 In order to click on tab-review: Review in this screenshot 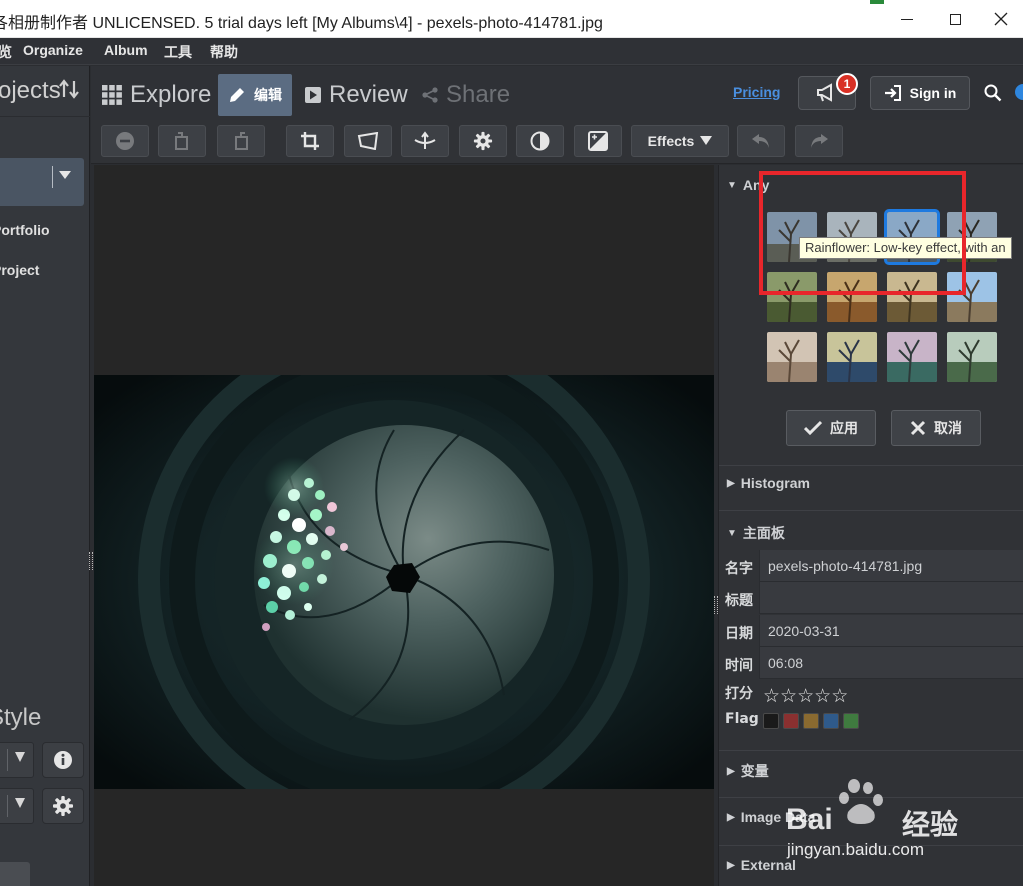, I will do `click(356, 95)`.